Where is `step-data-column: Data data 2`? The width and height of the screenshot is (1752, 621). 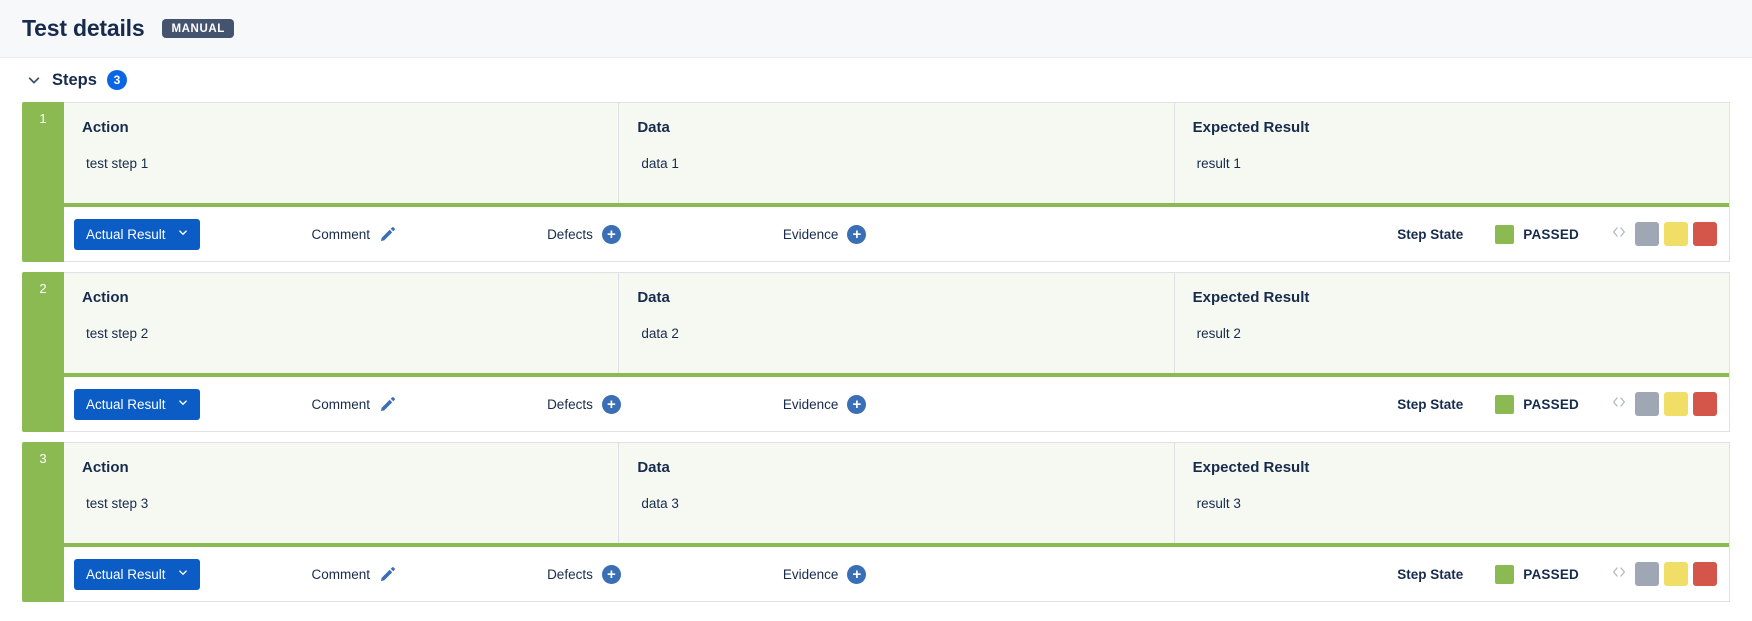 step-data-column: Data data 2 is located at coordinates (897, 323).